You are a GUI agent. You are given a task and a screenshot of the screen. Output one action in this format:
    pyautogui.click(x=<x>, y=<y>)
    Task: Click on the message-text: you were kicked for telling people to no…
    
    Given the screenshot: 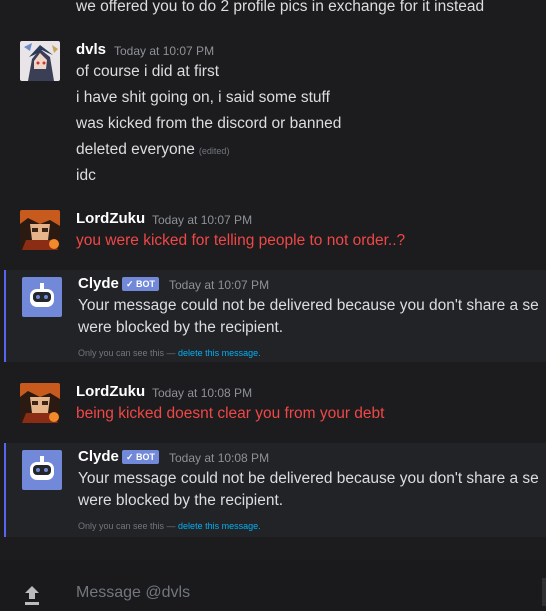 What is the action you would take?
    pyautogui.click(x=241, y=240)
    